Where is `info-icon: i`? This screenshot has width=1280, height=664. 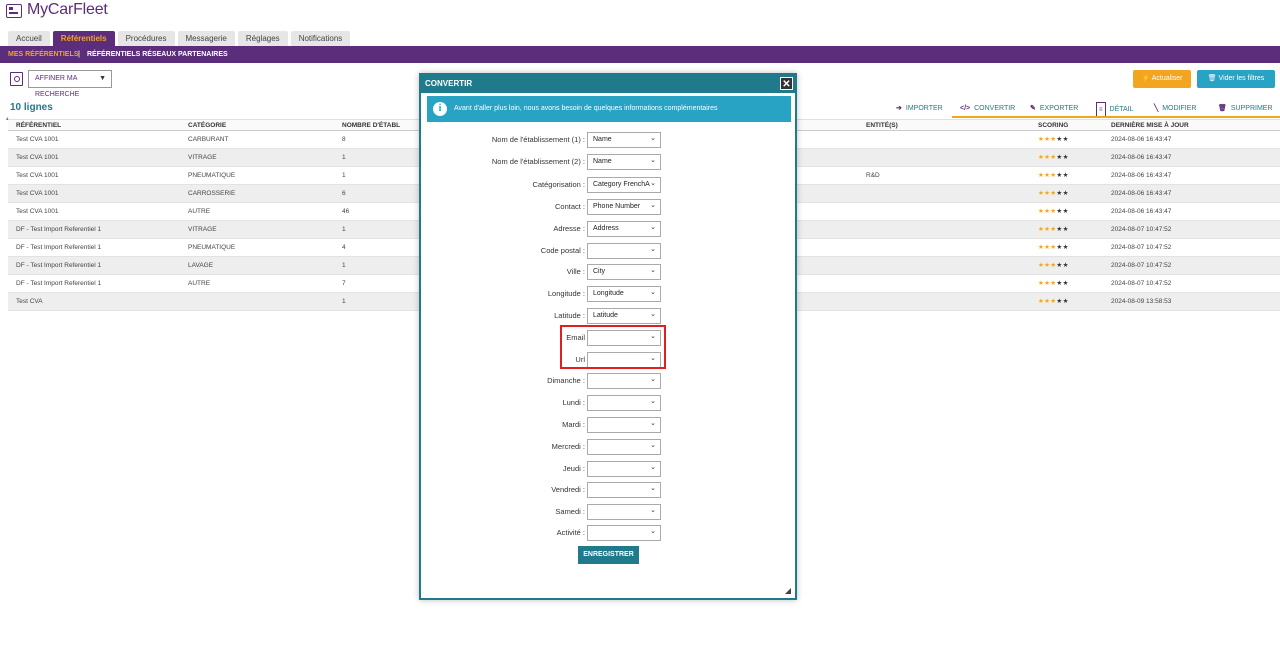 info-icon: i is located at coordinates (440, 109).